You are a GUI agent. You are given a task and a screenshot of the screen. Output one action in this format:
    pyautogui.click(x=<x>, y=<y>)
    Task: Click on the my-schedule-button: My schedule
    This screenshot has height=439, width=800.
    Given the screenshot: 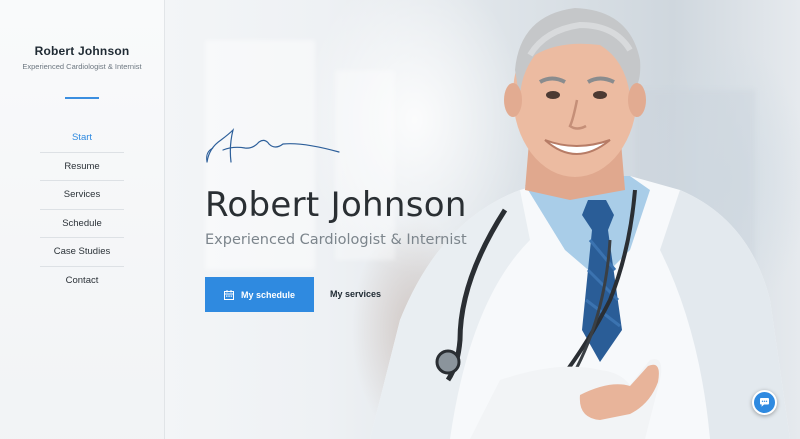 What is the action you would take?
    pyautogui.click(x=259, y=294)
    